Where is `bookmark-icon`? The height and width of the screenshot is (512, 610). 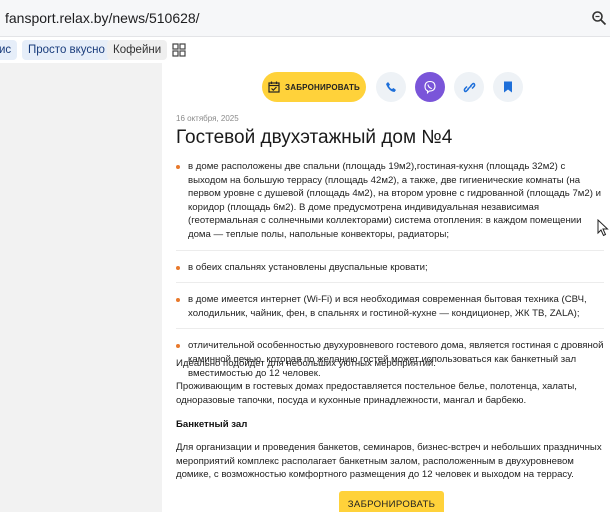
bookmark-icon is located at coordinates (508, 87).